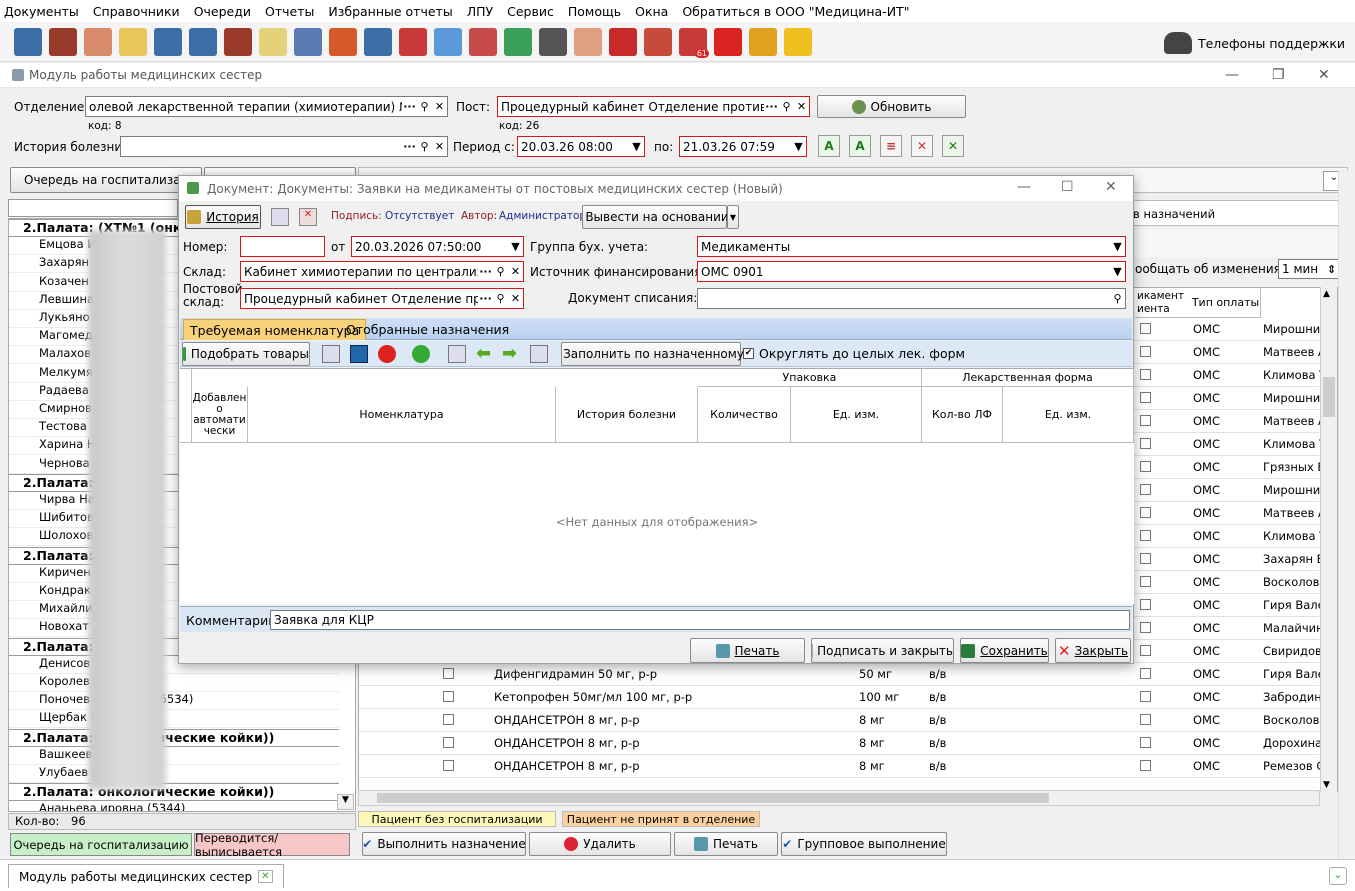 This screenshot has width=1355, height=891. Describe the element at coordinates (331, 354) in the screenshot. I see `edit-list-icon` at that location.